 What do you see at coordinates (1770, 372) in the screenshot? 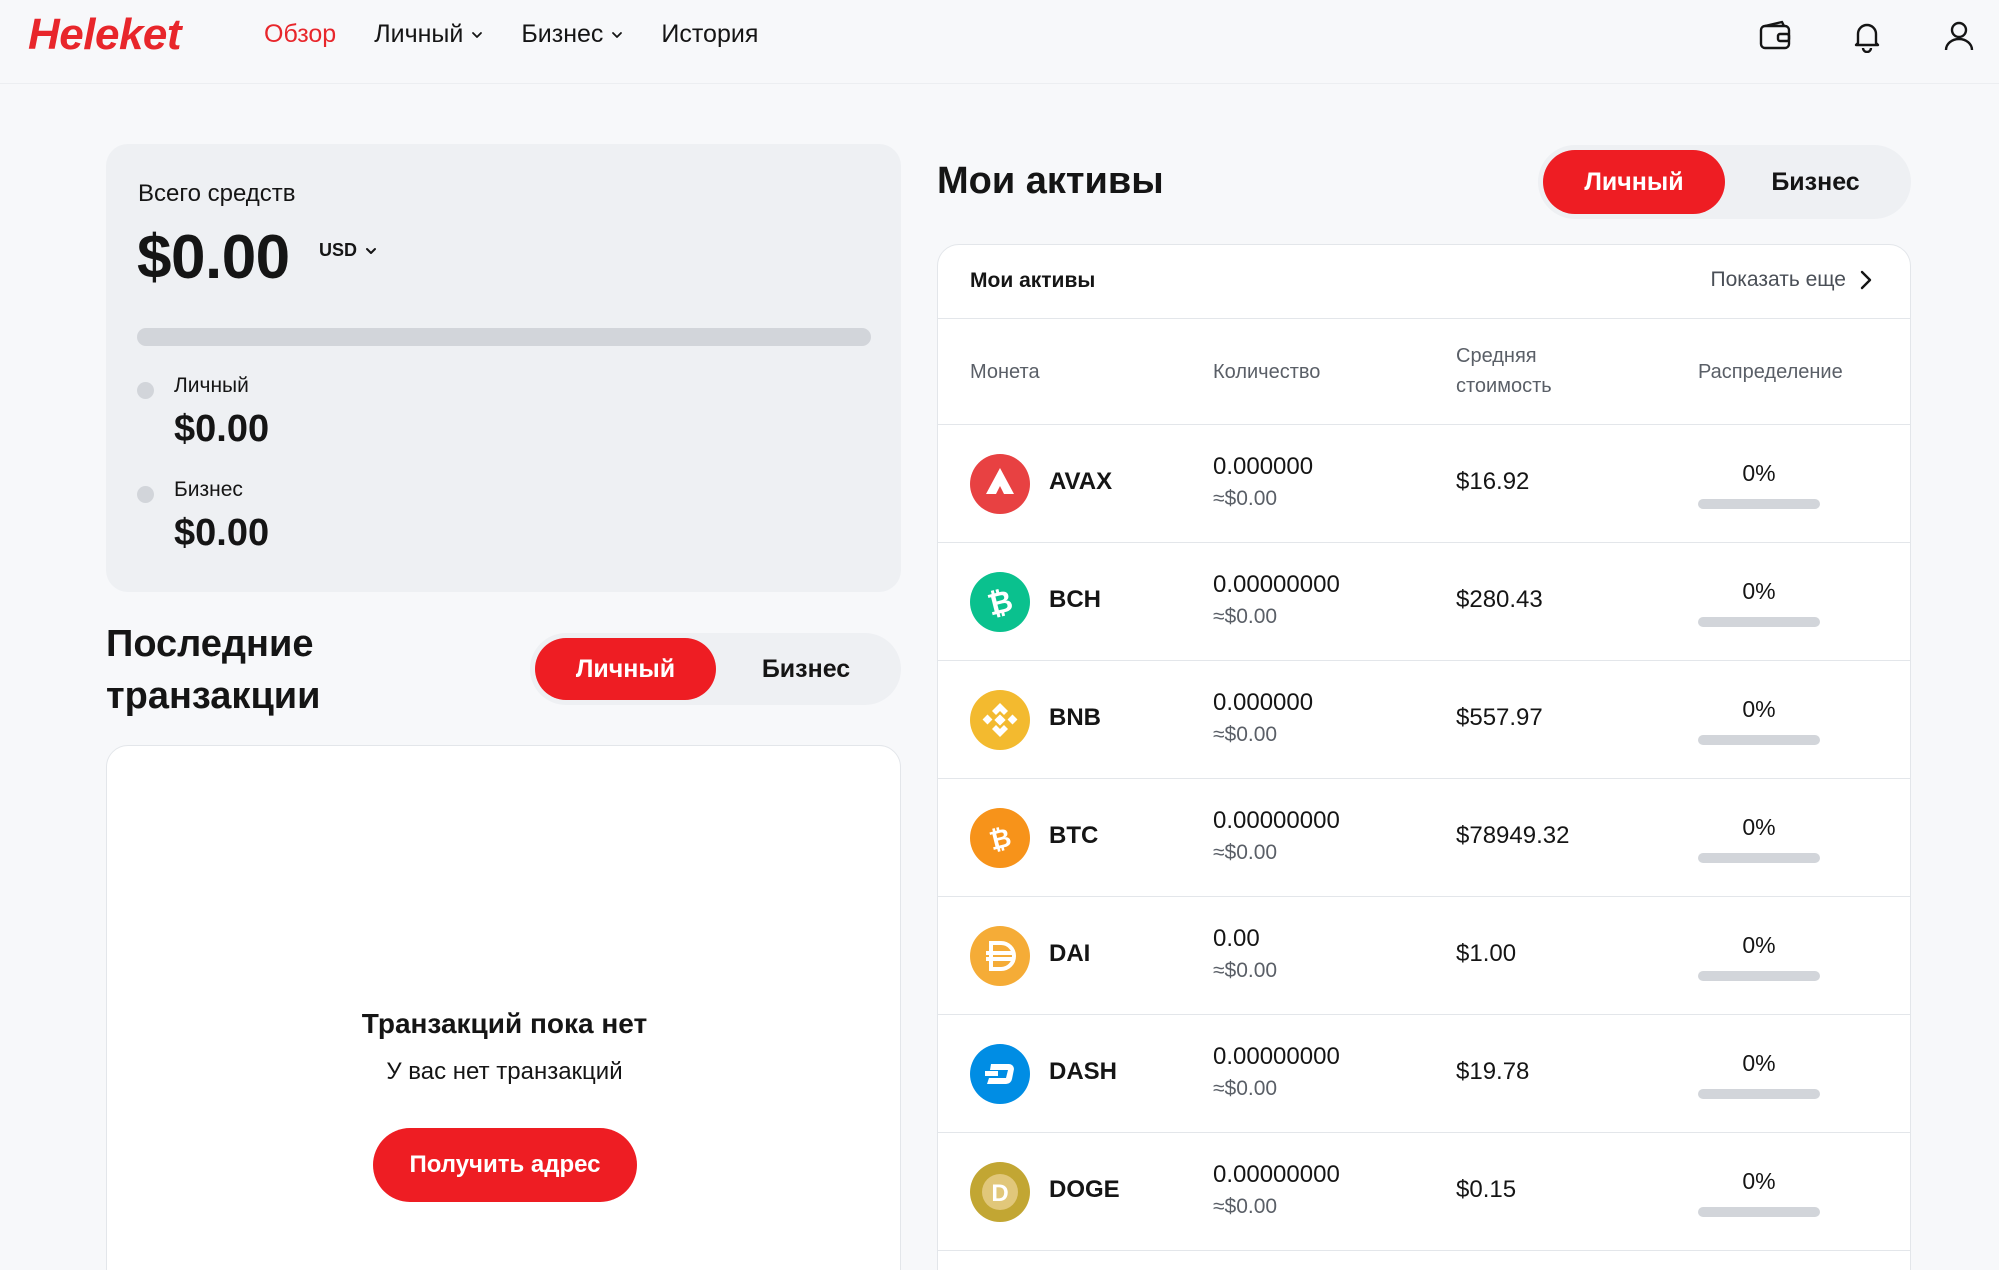
I see `col-header-distribution: Распределение` at bounding box center [1770, 372].